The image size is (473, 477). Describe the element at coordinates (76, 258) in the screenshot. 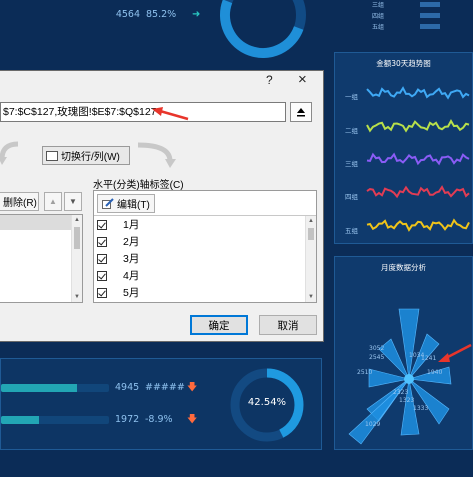

I see `series-scrollbar: ▲ ▼` at that location.